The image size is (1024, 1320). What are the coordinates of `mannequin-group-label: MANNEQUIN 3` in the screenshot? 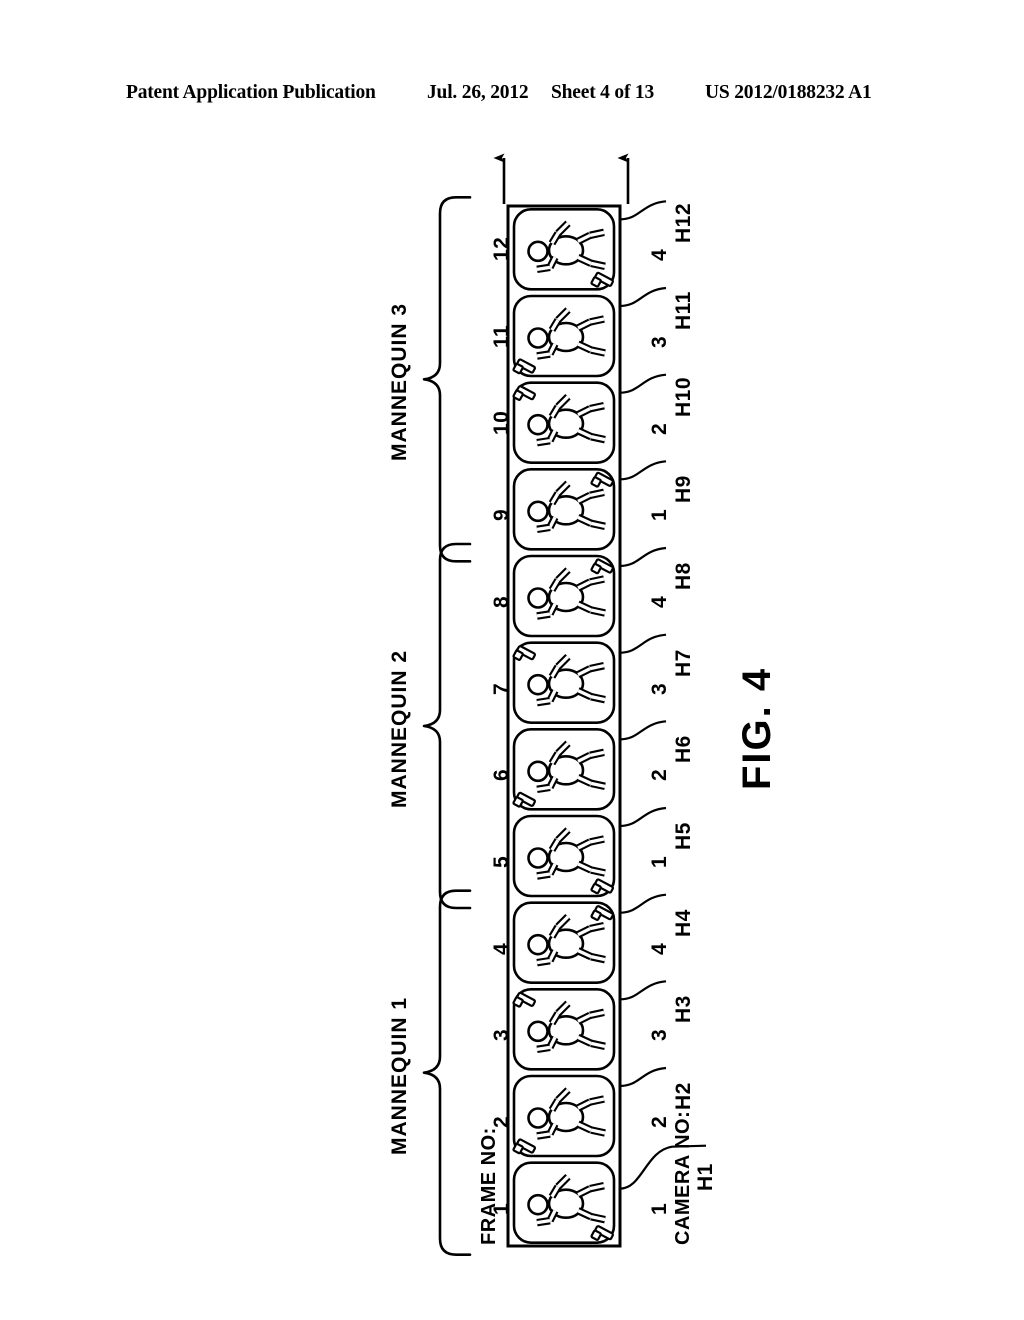 It's located at (399, 382).